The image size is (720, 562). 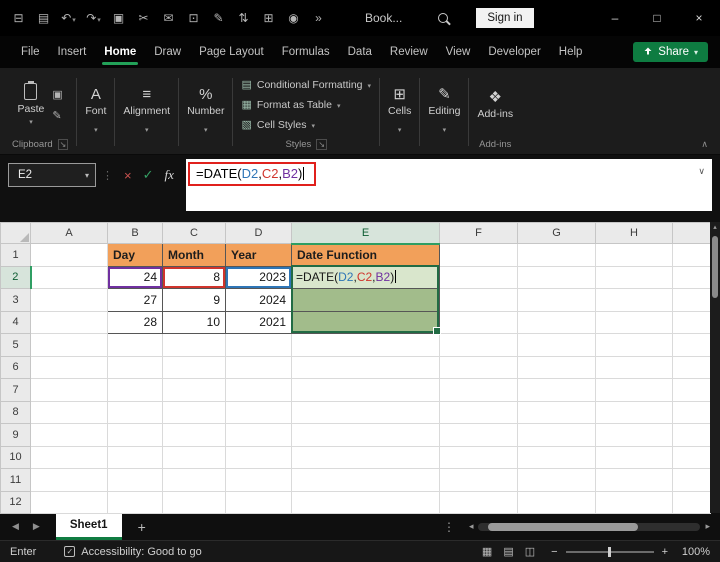 I want to click on undo-icon: ↶, so click(x=68, y=18).